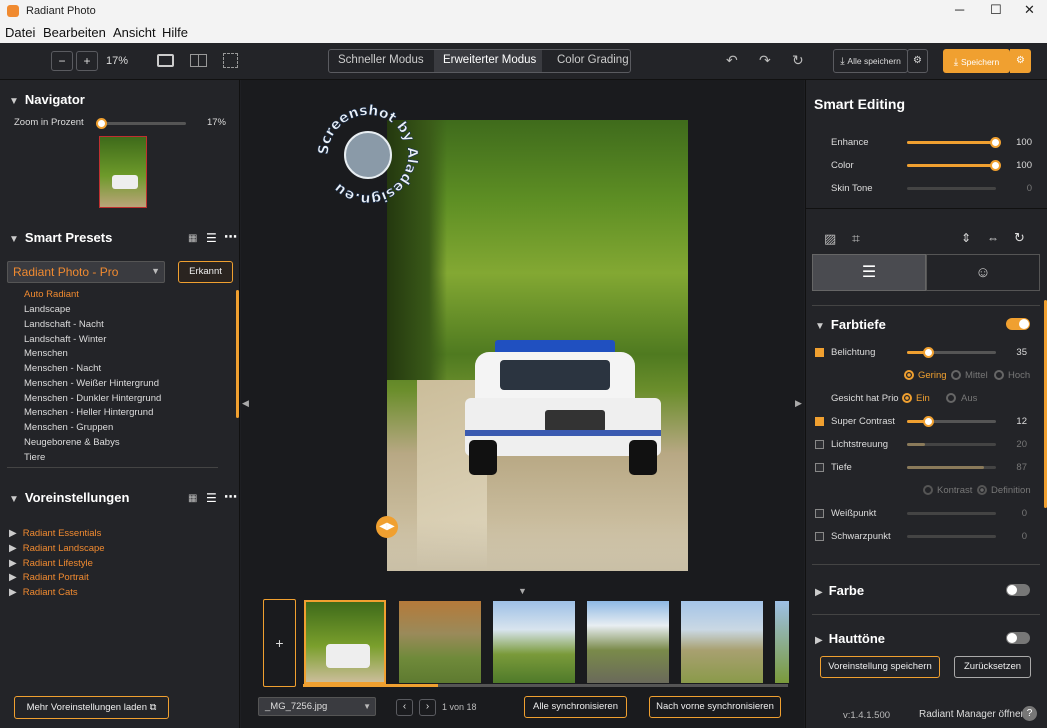 The height and width of the screenshot is (728, 1047). I want to click on belichtung-checkbox, so click(819, 352).